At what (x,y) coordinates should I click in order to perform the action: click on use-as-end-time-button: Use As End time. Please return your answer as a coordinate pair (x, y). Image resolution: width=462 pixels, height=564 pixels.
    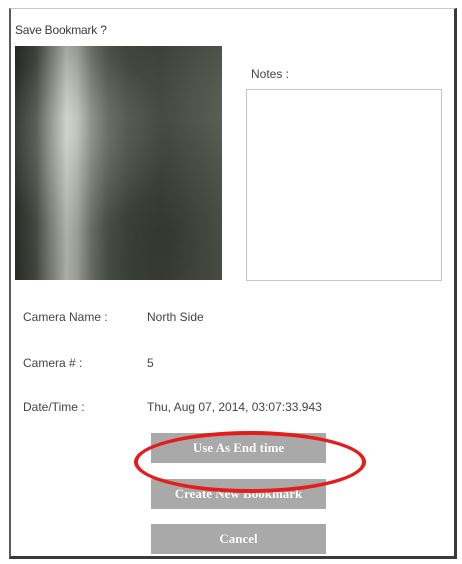
    Looking at the image, I should click on (238, 448).